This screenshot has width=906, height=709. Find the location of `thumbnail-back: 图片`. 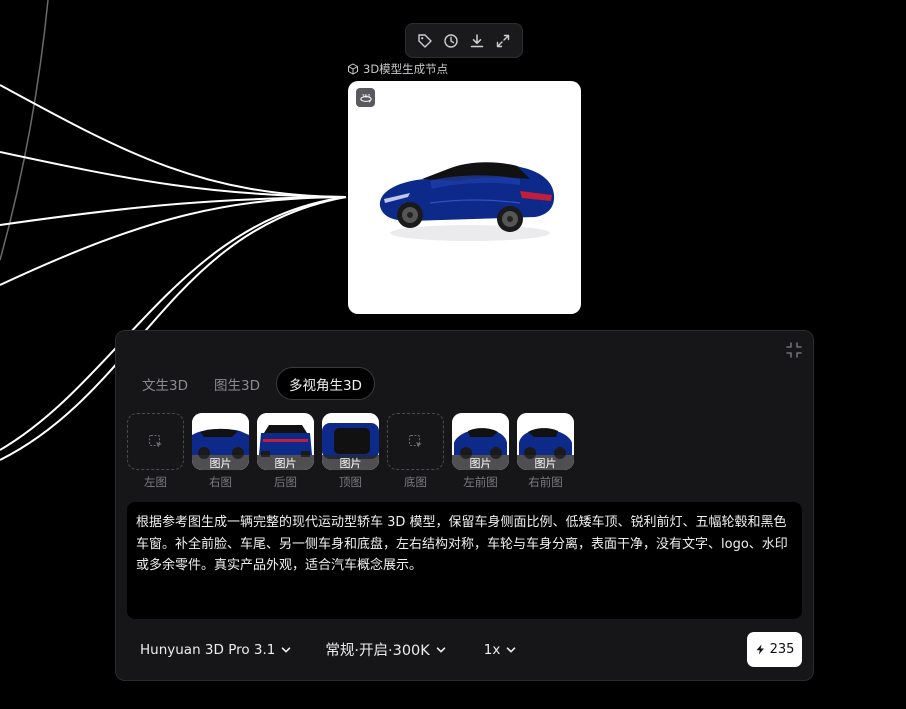

thumbnail-back: 图片 is located at coordinates (285, 441).